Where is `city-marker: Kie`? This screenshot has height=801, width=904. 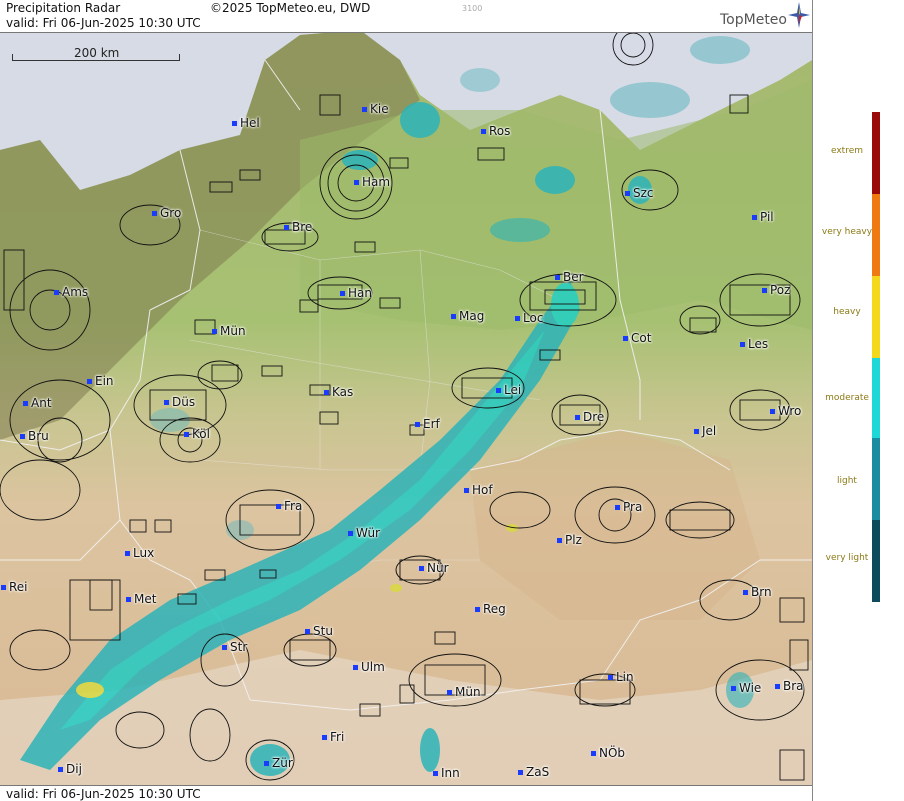 city-marker: Kie is located at coordinates (375, 109).